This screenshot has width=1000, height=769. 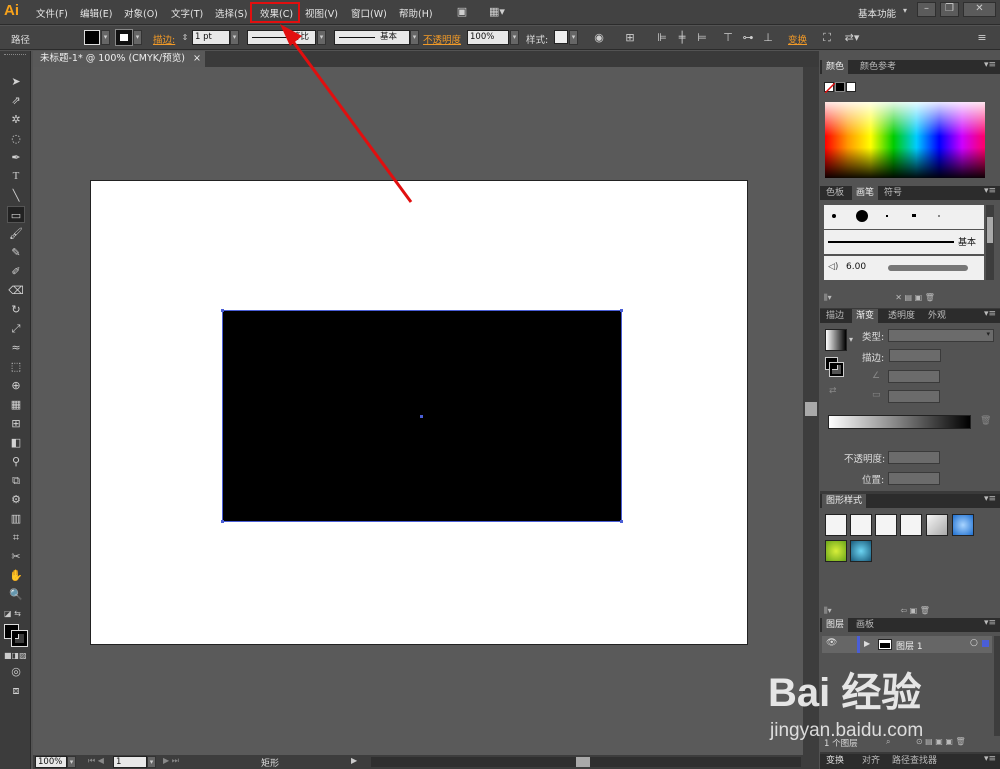 What do you see at coordinates (997, 686) in the screenshot?
I see `layers-scrollbar` at bounding box center [997, 686].